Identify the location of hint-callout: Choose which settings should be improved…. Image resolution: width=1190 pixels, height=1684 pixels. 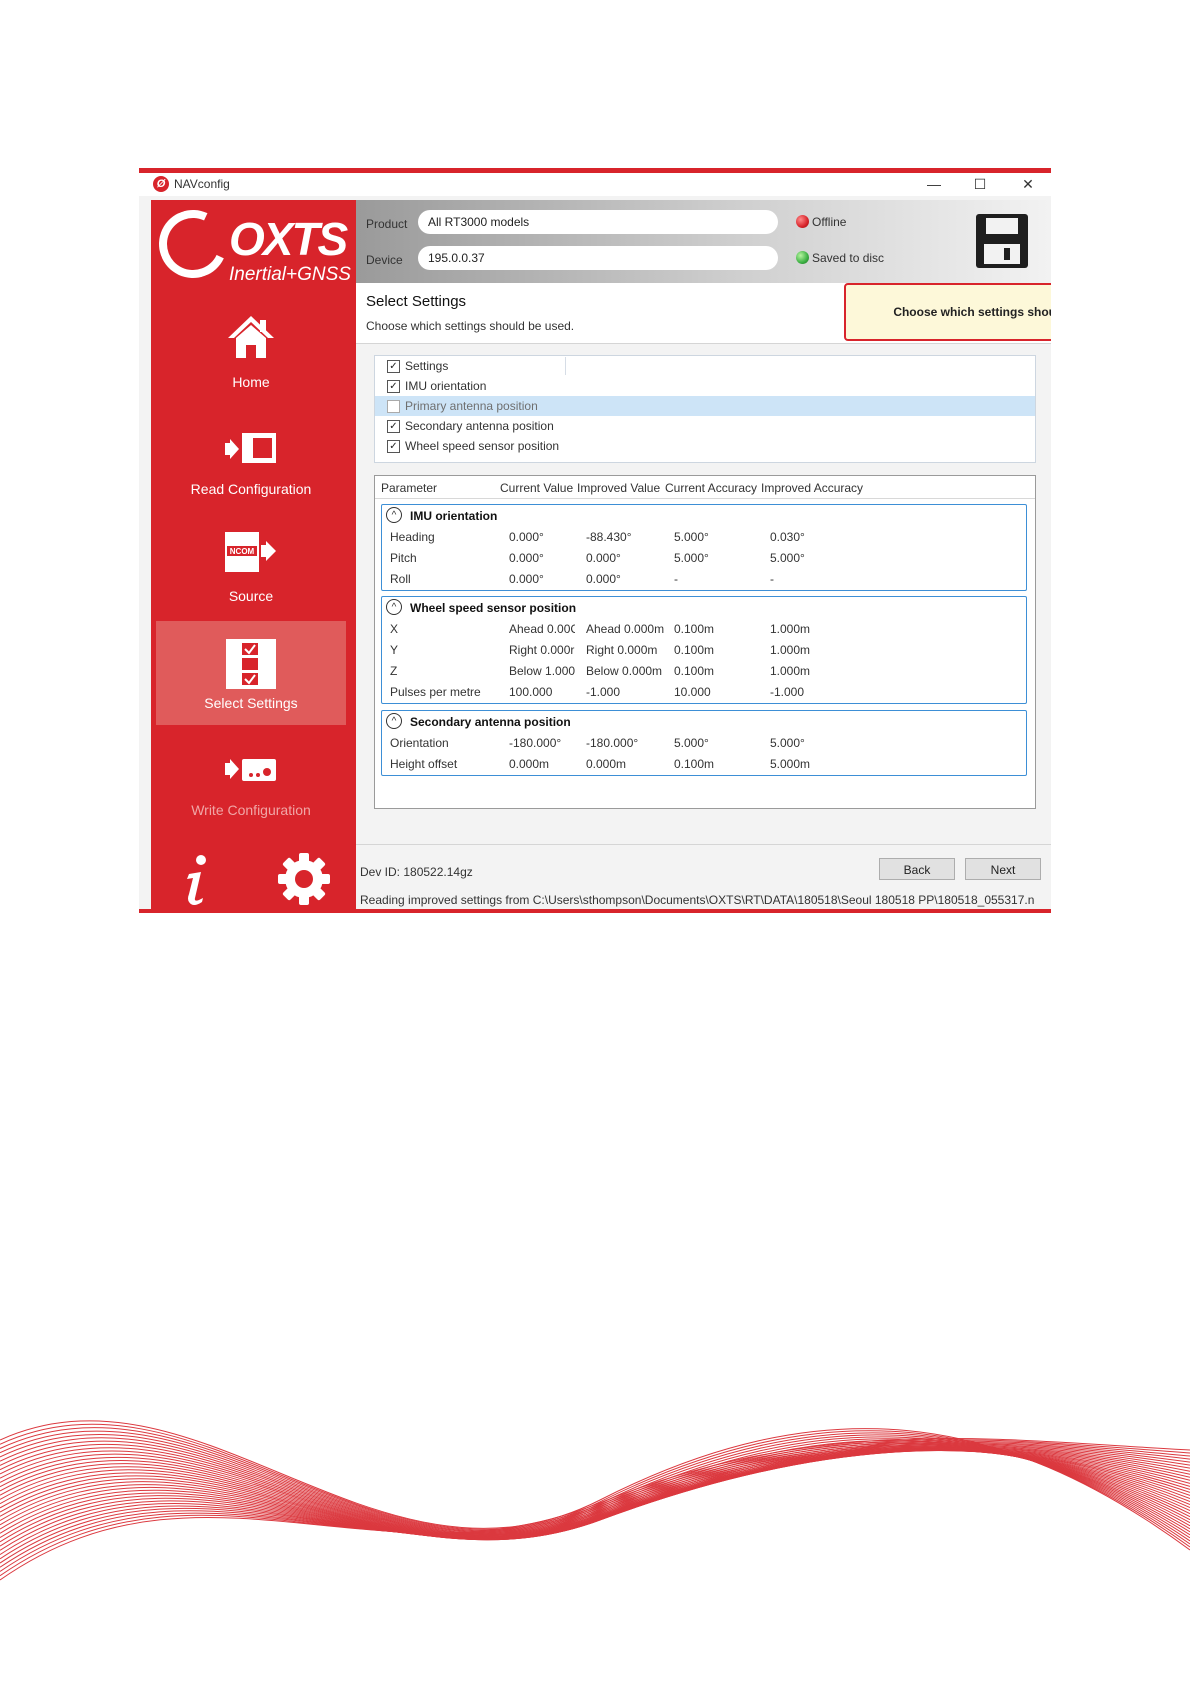
(947, 312).